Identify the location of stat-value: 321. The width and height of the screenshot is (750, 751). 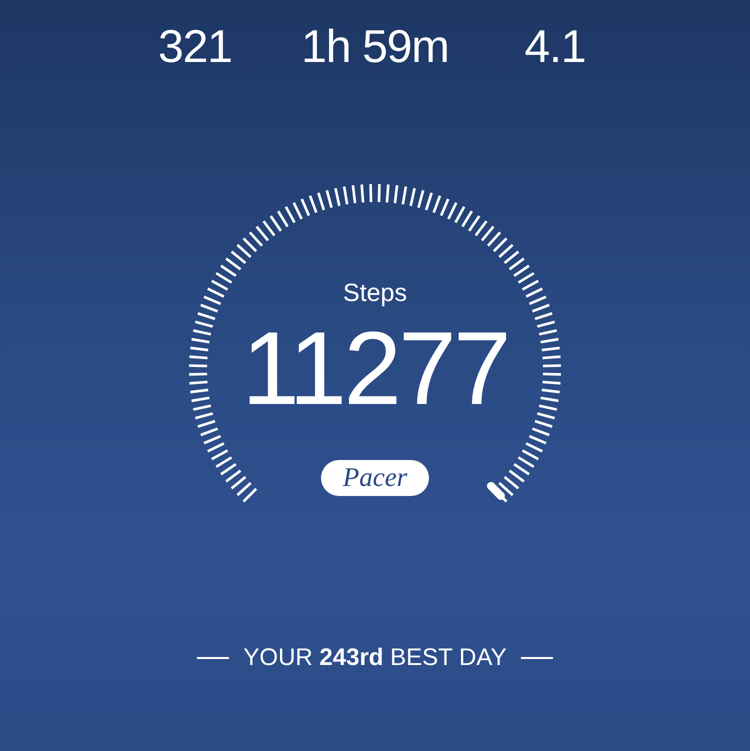
(195, 47).